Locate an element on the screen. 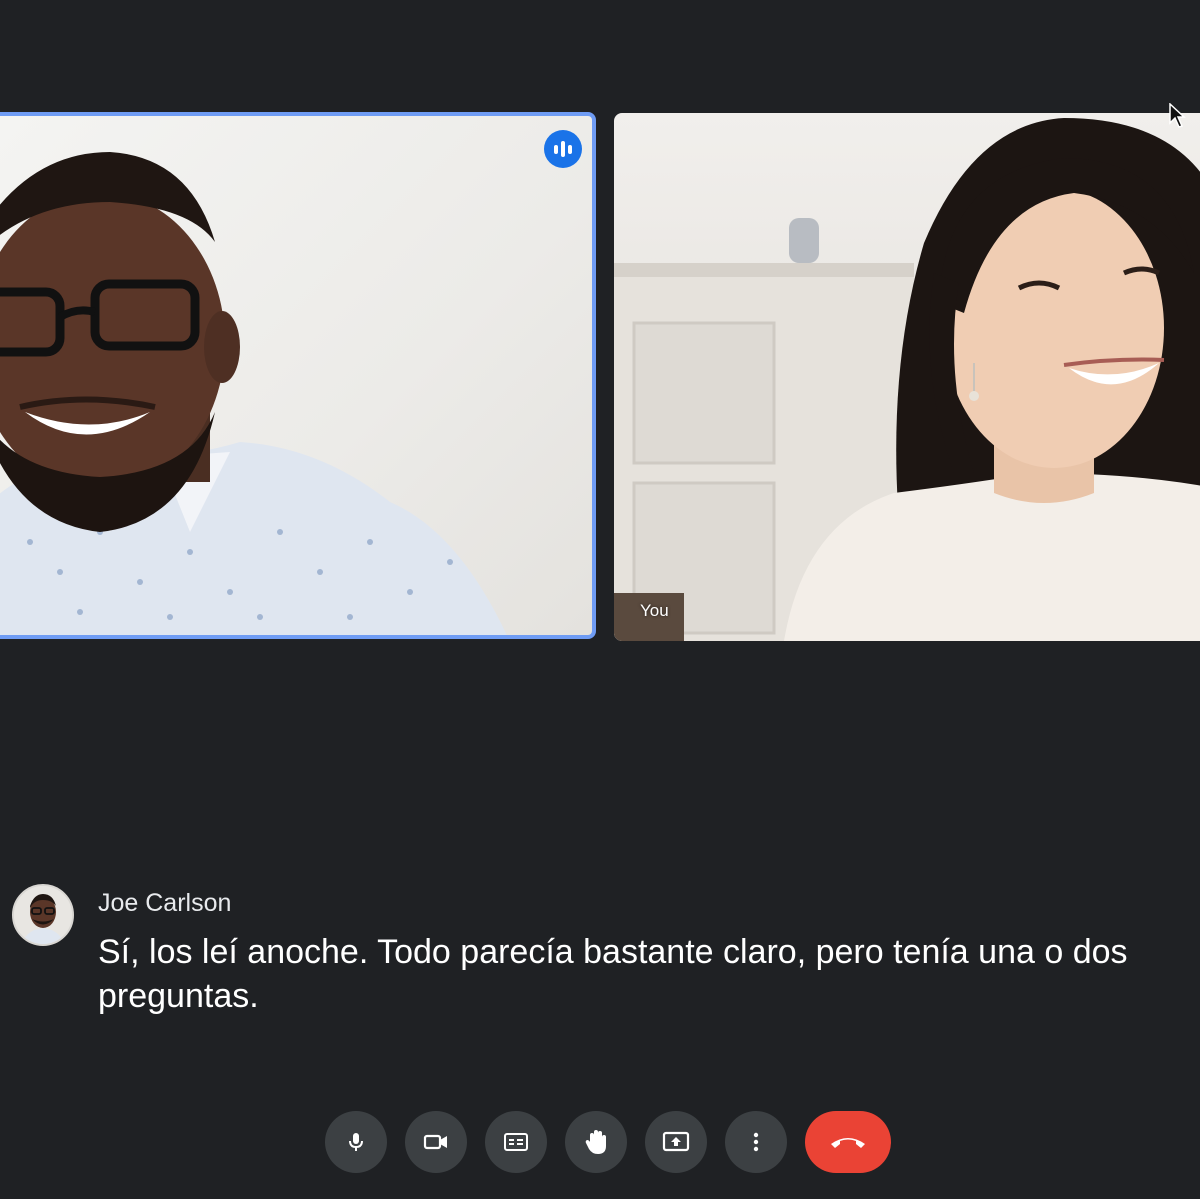  end-call-button is located at coordinates (848, 1142).